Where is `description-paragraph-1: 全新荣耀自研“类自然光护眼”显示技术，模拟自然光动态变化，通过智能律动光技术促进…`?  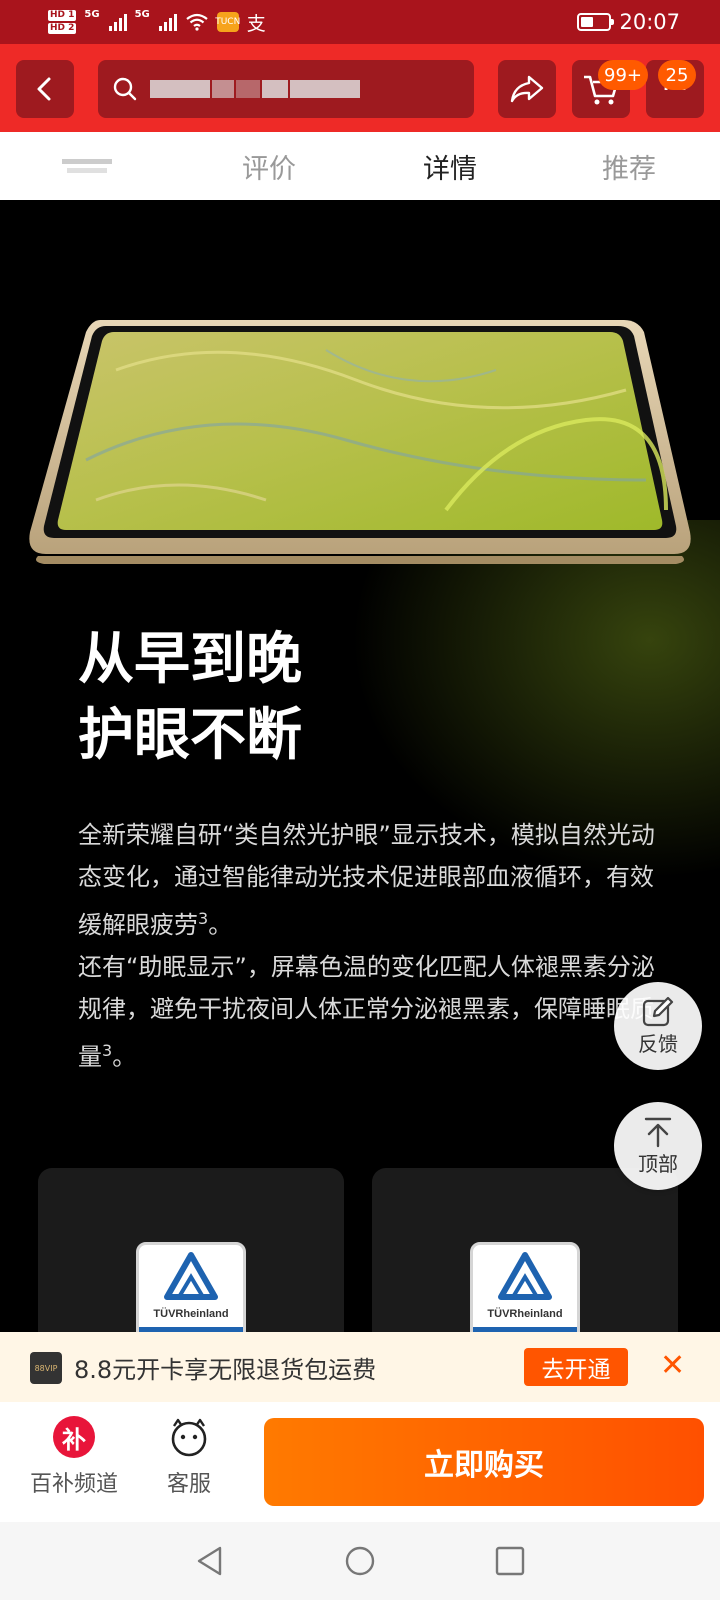 description-paragraph-1: 全新荣耀自研“类自然光护眼”显示技术，模拟自然光动态变化，通过智能律动光技术促进… is located at coordinates (368, 880).